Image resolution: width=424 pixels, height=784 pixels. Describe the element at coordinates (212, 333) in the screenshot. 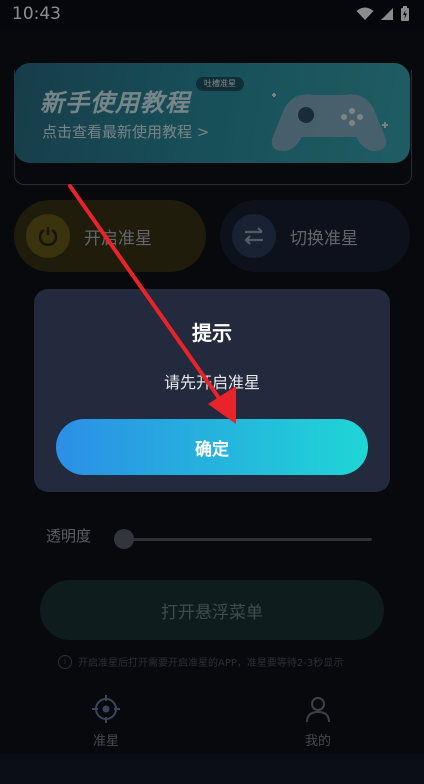

I see `dialog-title: 提示` at that location.